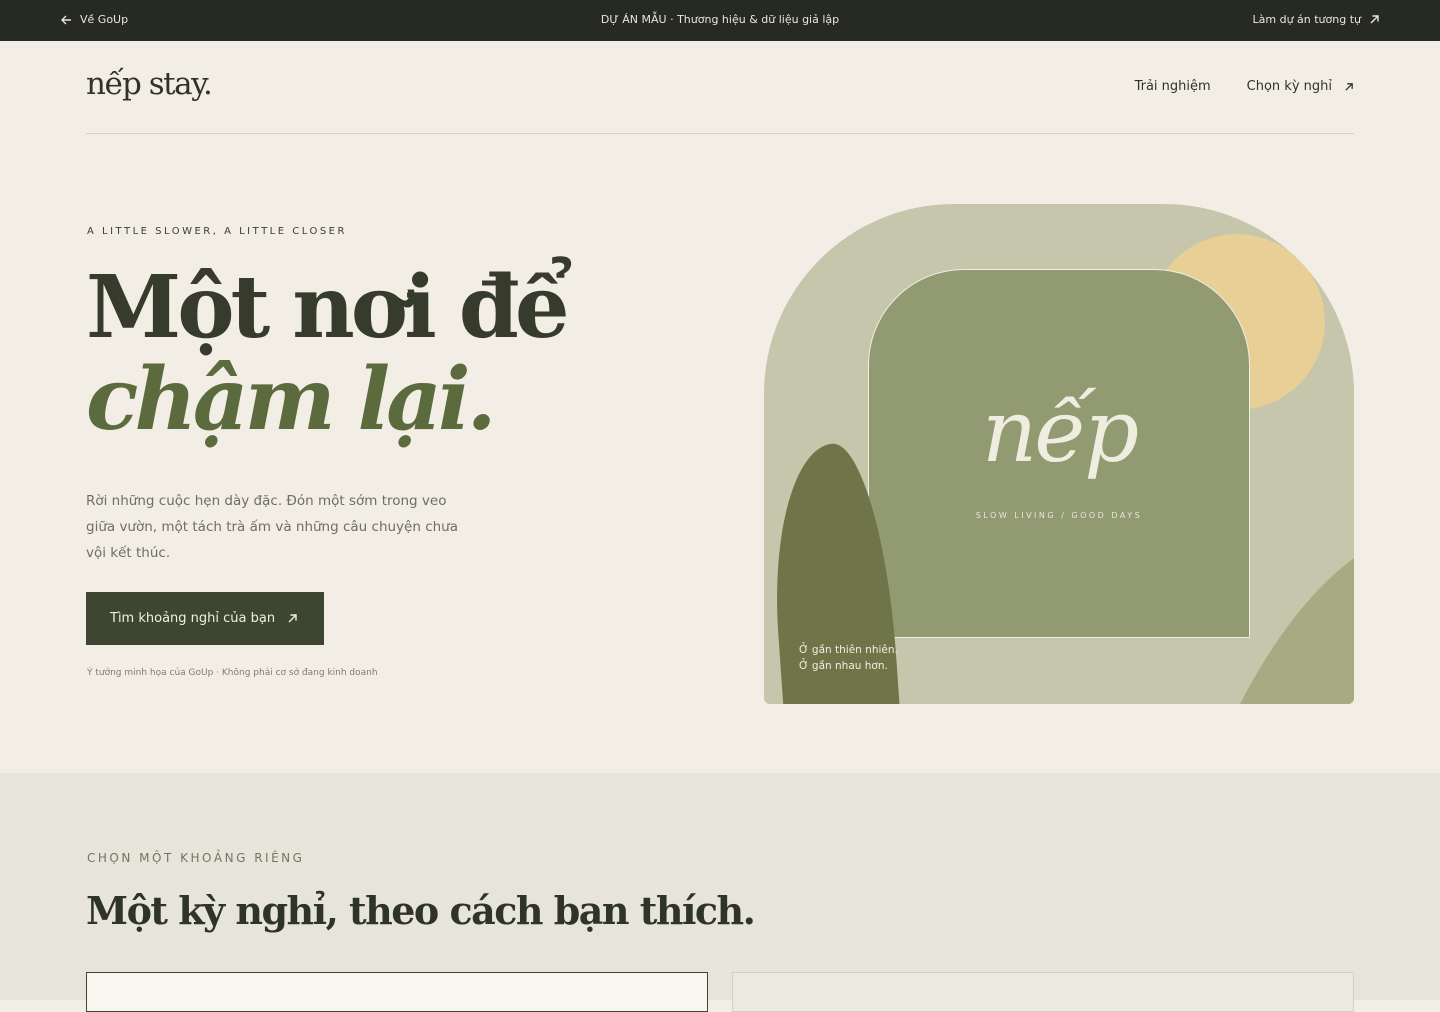  I want to click on find-stay-button: Tìm khoảng nghỉ của bạn, so click(205, 618).